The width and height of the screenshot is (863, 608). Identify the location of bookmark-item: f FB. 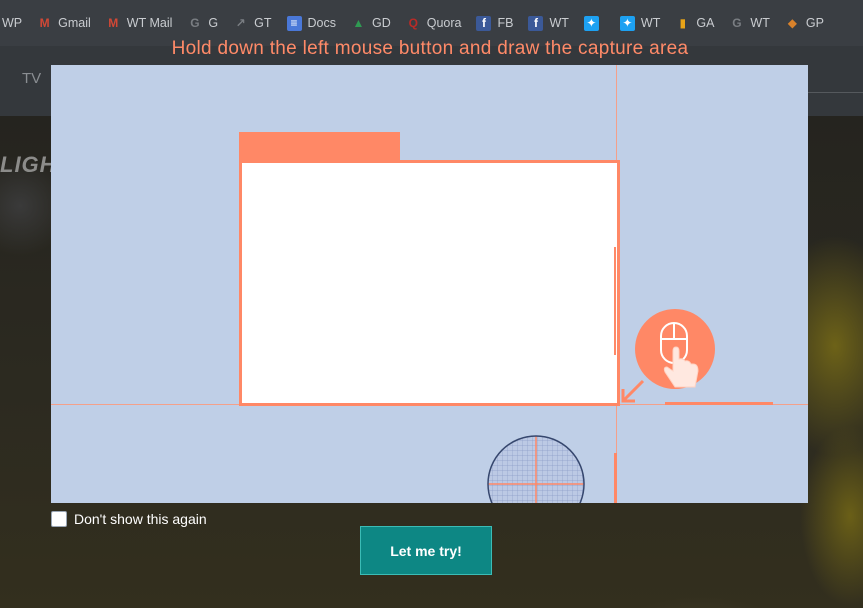
(495, 23).